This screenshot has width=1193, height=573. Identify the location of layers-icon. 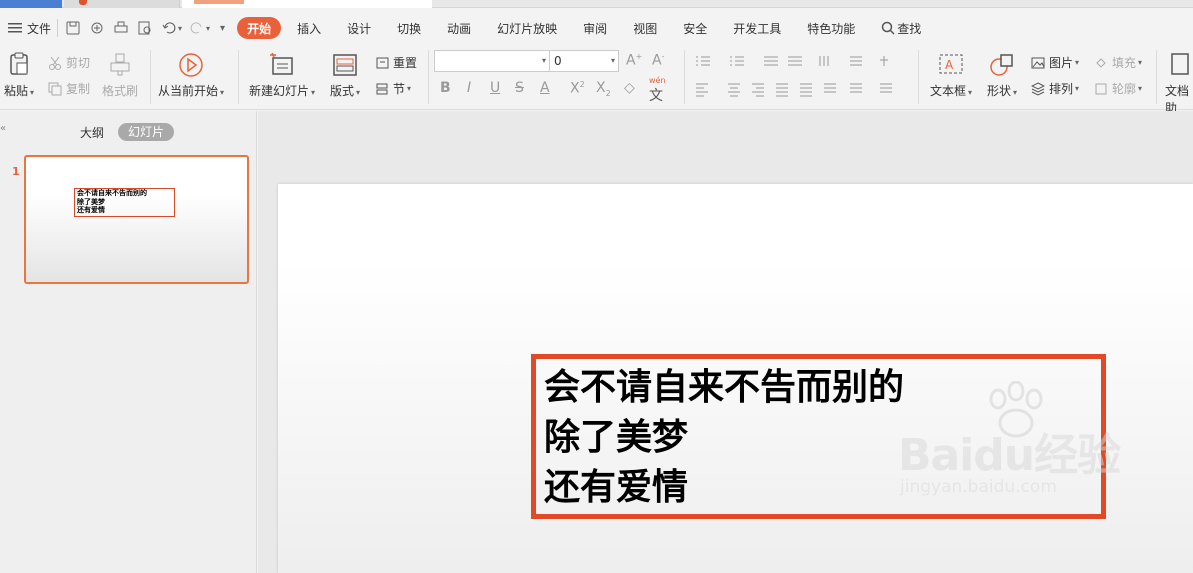
(1038, 88).